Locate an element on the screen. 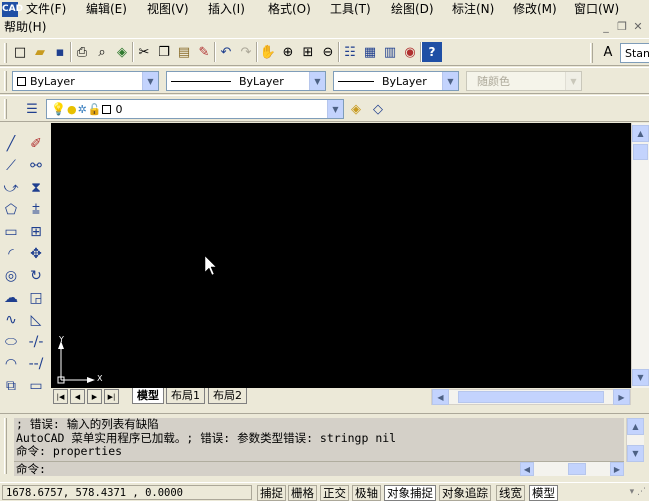 The image size is (649, 501). coordinate-display: 1678.6757, 578.4371 , 0.0000 is located at coordinates (127, 492).